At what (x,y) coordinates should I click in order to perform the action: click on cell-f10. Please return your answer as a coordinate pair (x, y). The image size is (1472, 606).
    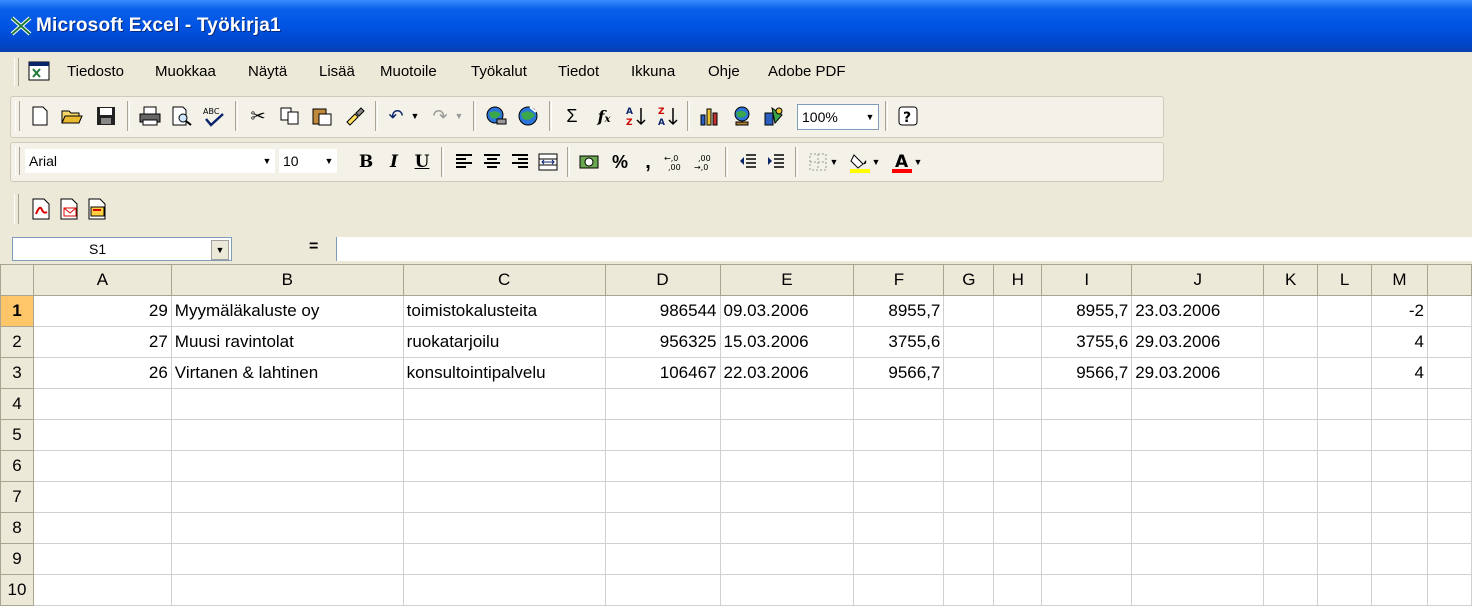
    Looking at the image, I should click on (899, 590).